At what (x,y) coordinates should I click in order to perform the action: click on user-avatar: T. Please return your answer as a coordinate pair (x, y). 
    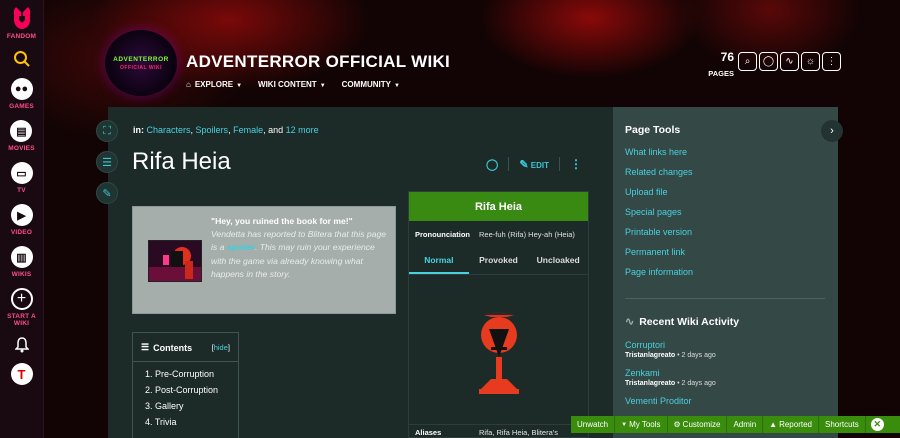
    Looking at the image, I should click on (21, 374).